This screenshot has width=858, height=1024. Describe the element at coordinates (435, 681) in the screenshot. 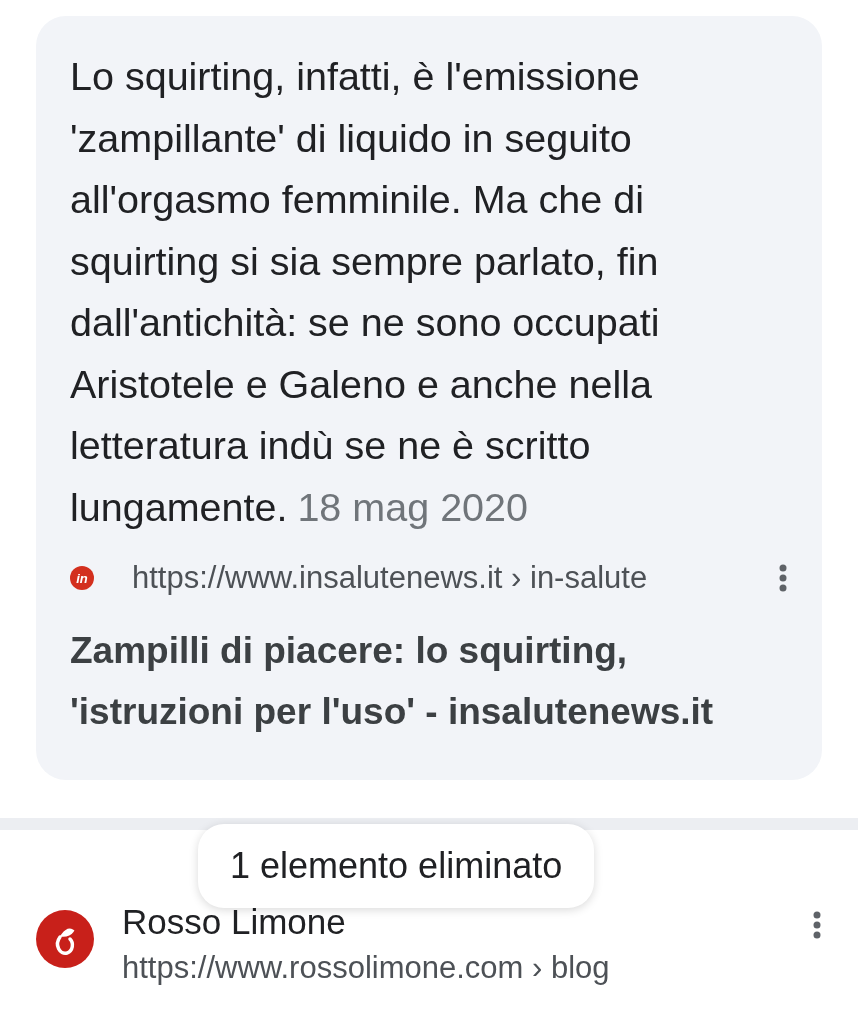

I see `result-title-link: Zampilli di piacere: lo squirting, 'istruzioni per l'uso' - insalutenews.it` at that location.